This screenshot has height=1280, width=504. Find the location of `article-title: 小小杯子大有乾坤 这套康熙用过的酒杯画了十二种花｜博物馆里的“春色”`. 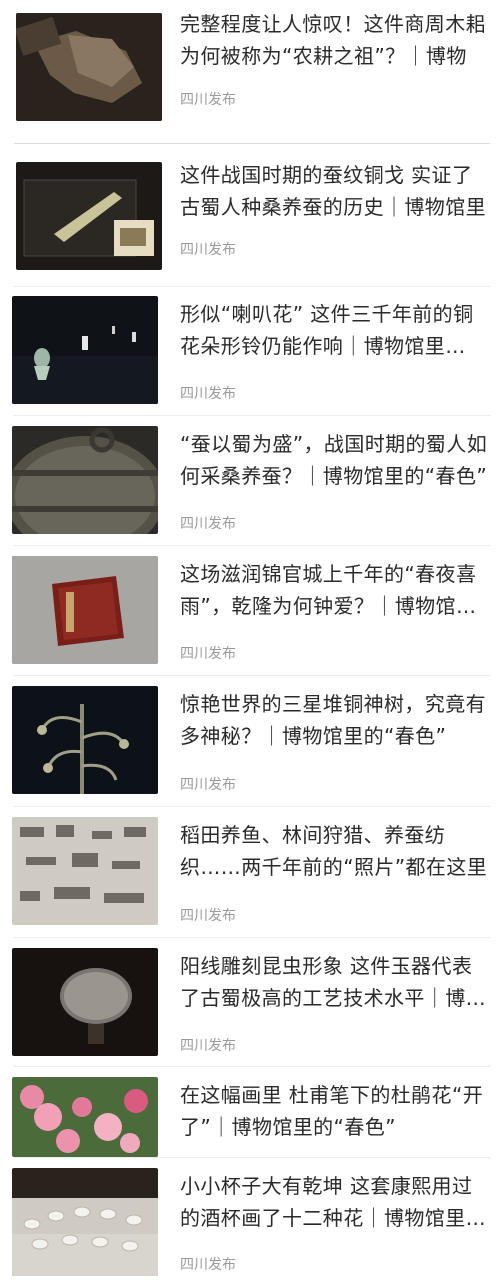

article-title: 小小杯子大有乾坤 这套康熙用过的酒杯画了十二种花｜博物馆里的“春色” is located at coordinates (335, 1202).